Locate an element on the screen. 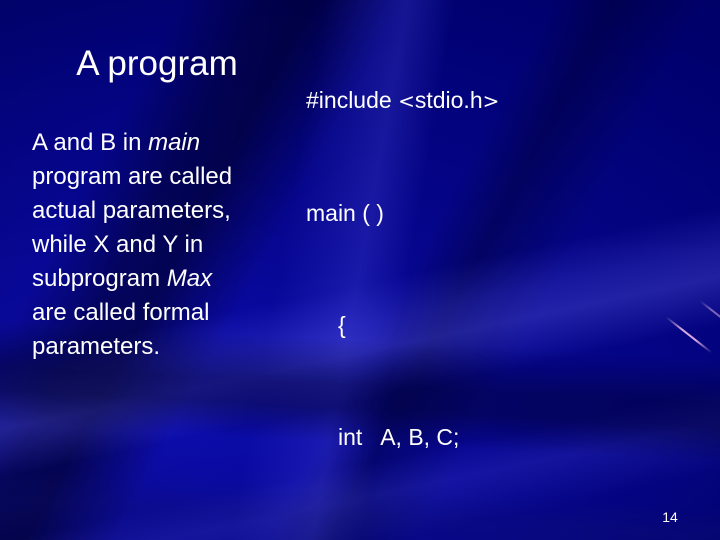 The image size is (720, 540). body-line-4: while X and Y in is located at coordinates (118, 244).